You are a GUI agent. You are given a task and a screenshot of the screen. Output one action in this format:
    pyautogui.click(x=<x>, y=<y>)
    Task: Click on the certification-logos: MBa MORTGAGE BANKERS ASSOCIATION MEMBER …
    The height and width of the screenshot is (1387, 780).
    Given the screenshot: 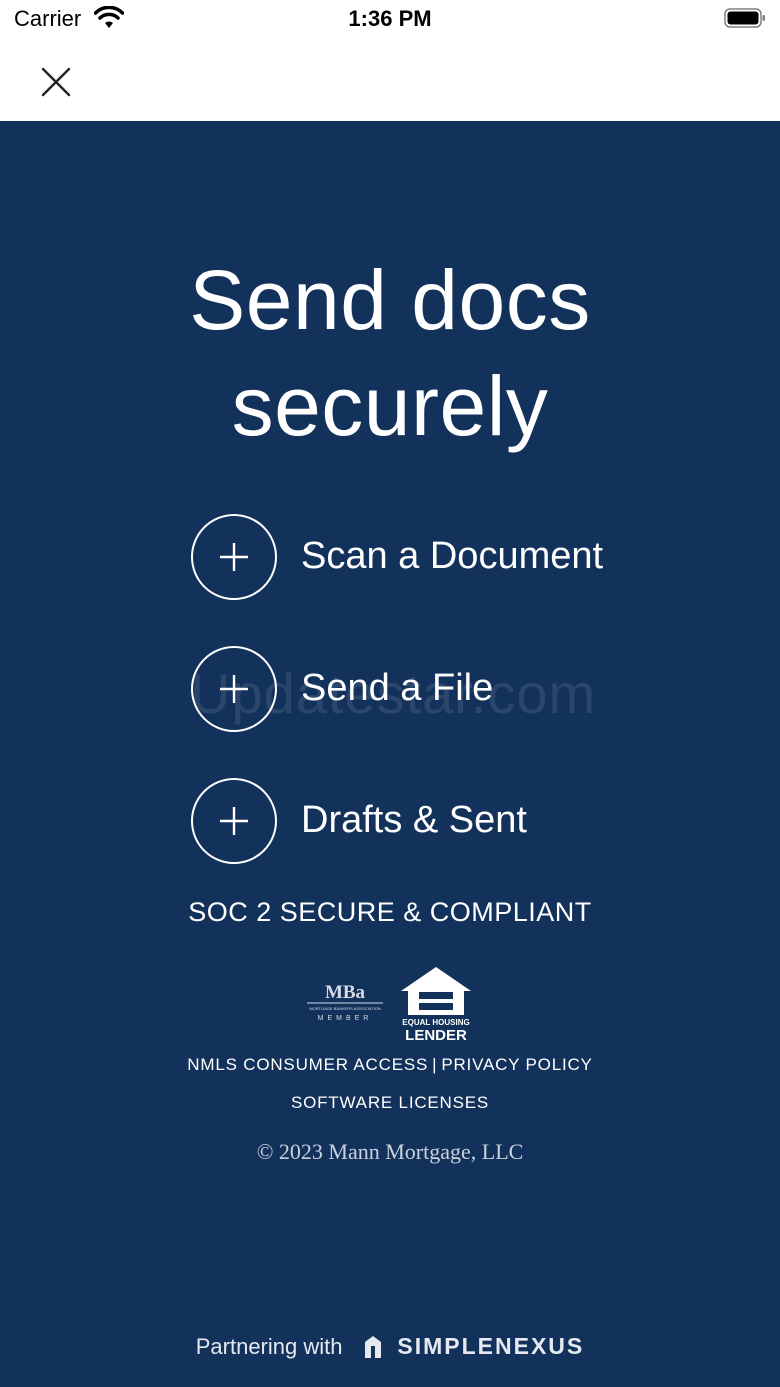 What is the action you would take?
    pyautogui.click(x=392, y=1003)
    